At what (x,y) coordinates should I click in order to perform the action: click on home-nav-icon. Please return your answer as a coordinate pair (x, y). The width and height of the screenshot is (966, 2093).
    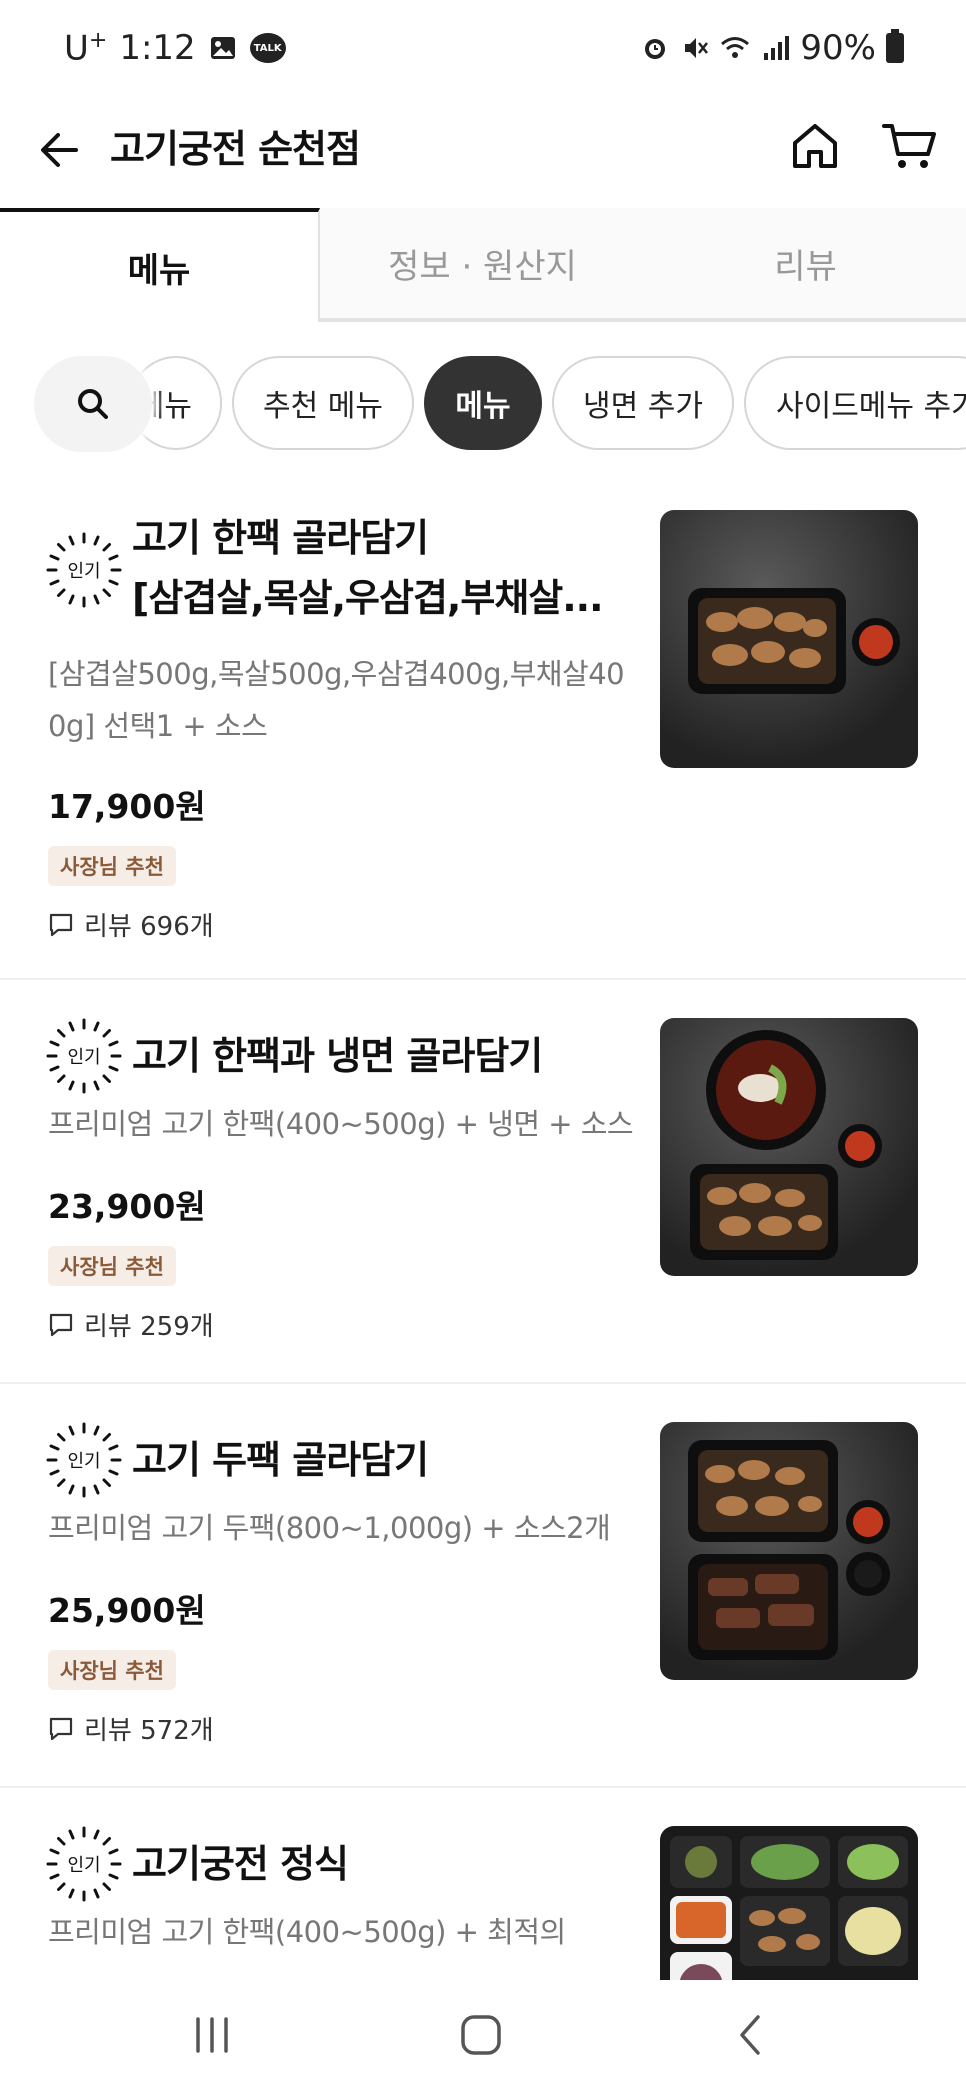
    Looking at the image, I should click on (481, 2035).